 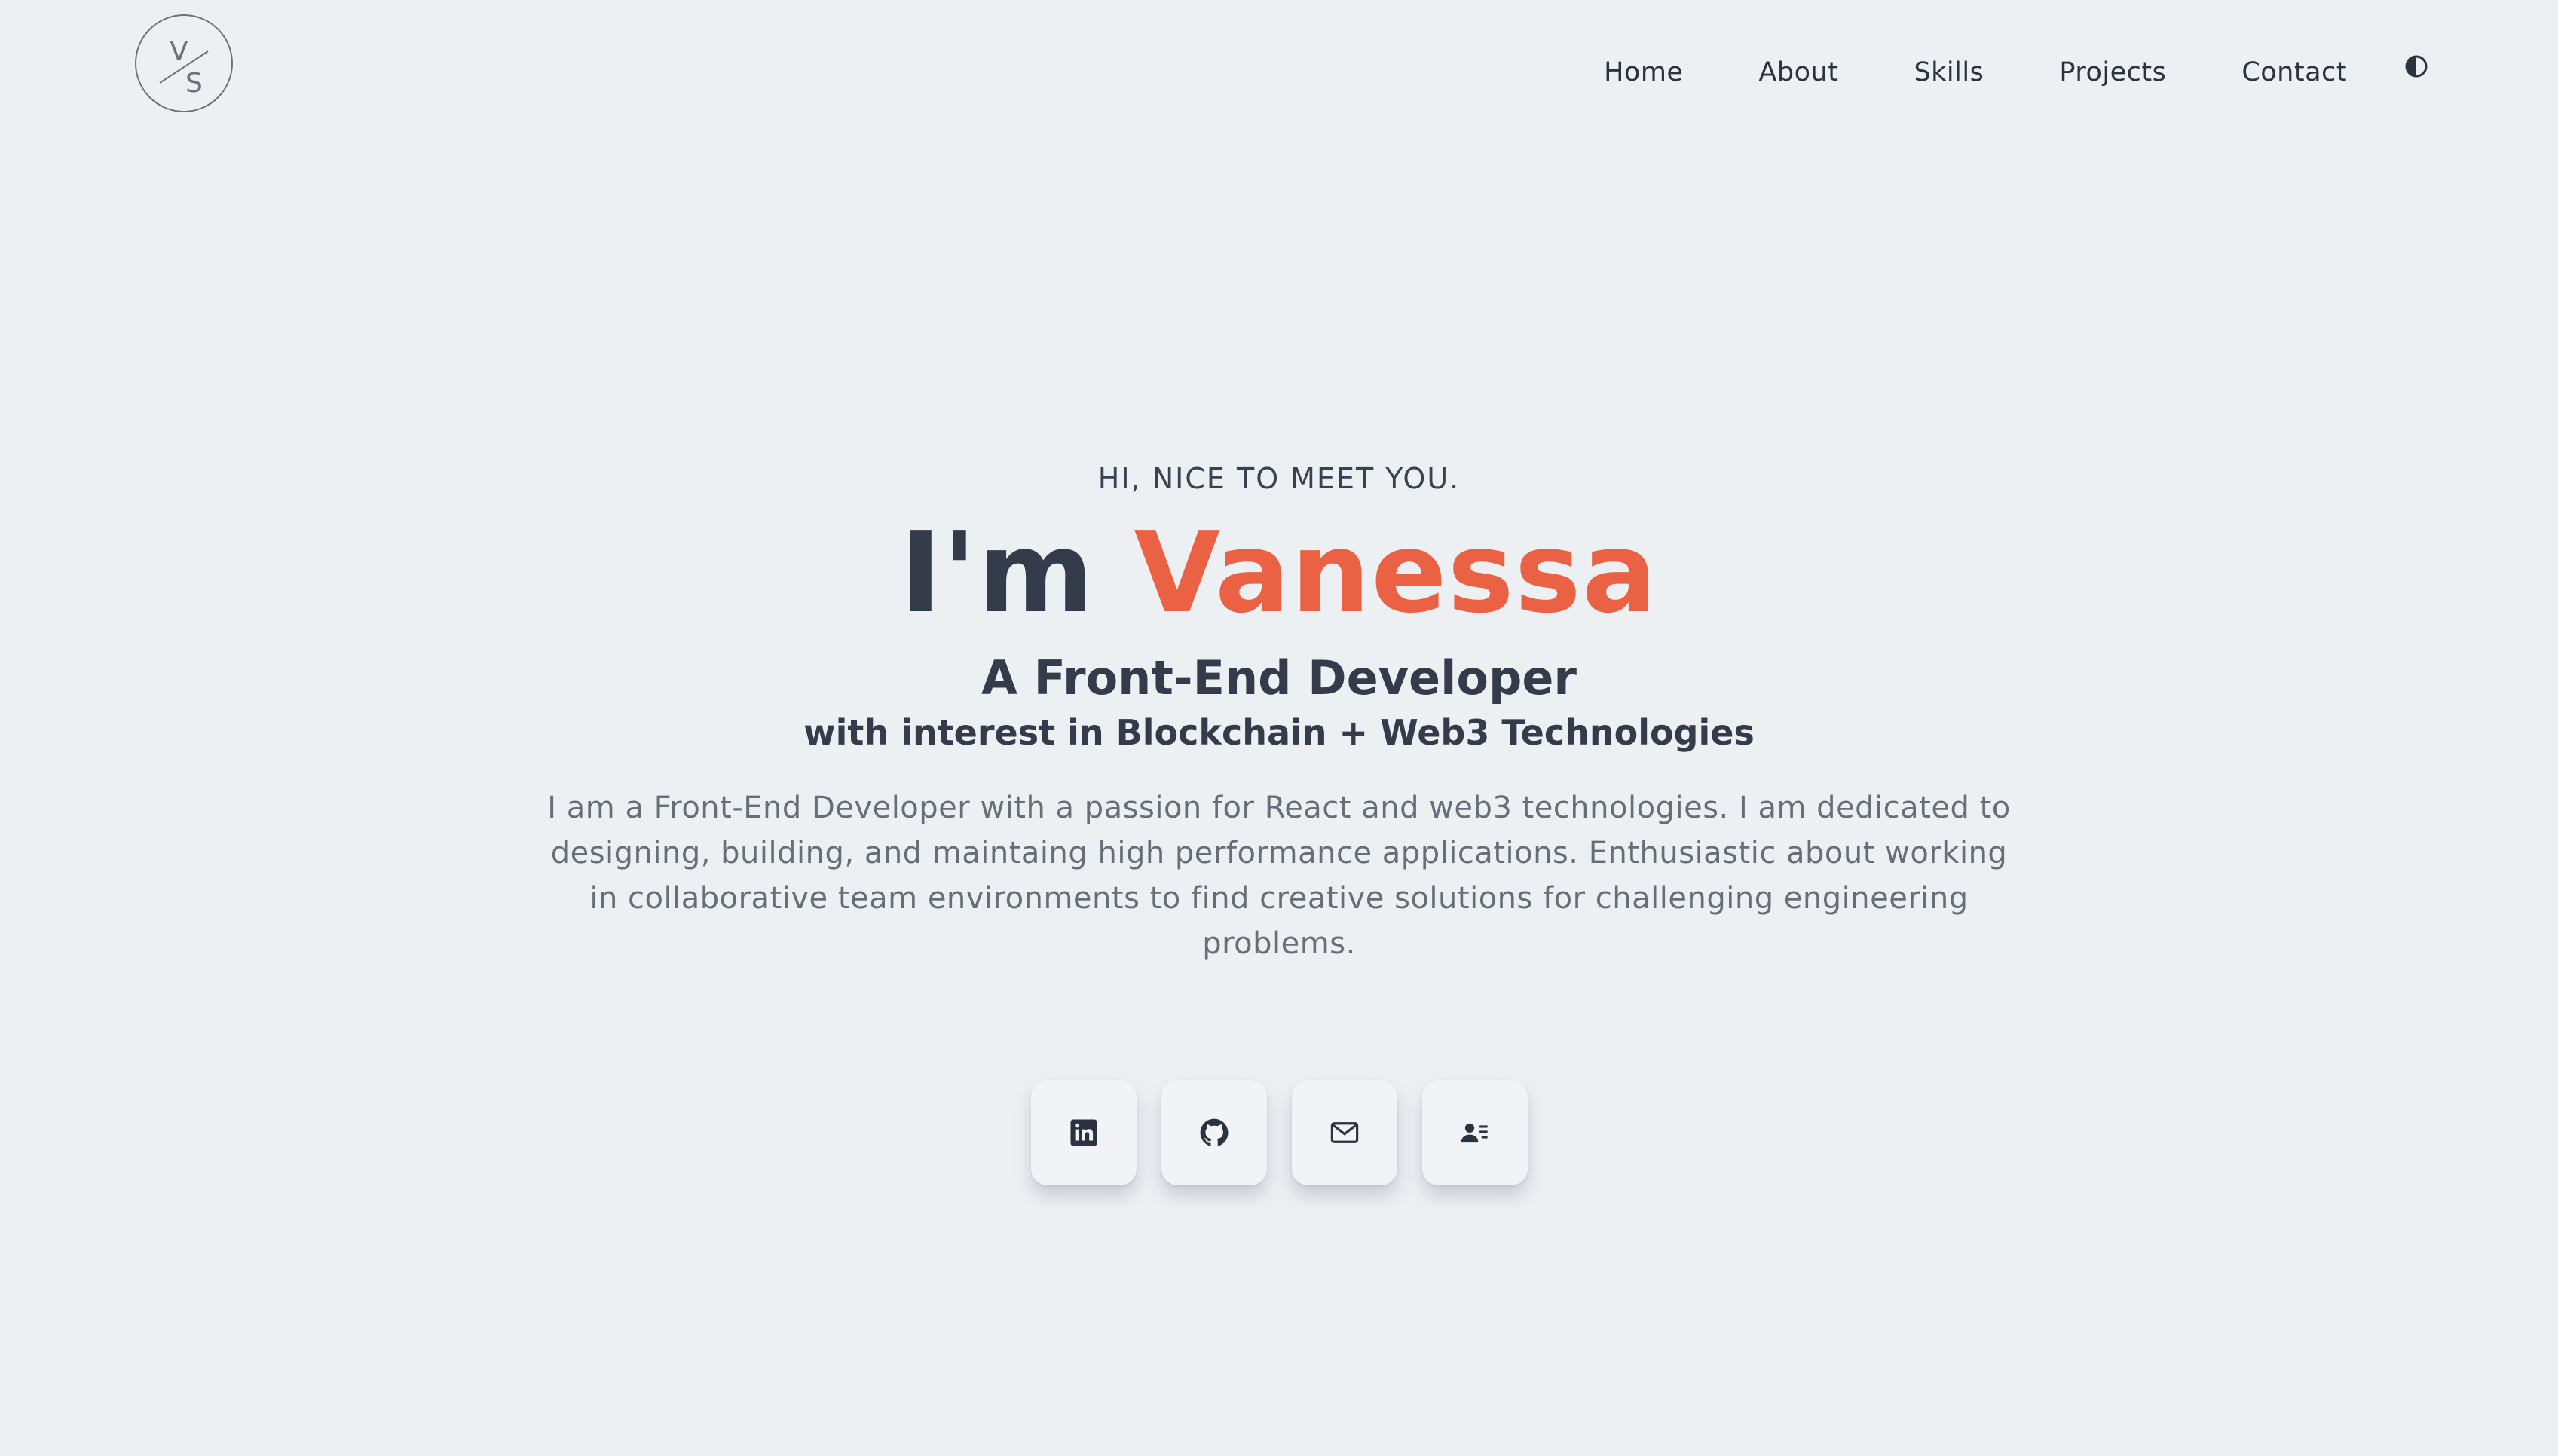 I want to click on resume-contact-icon, so click(x=1474, y=1133).